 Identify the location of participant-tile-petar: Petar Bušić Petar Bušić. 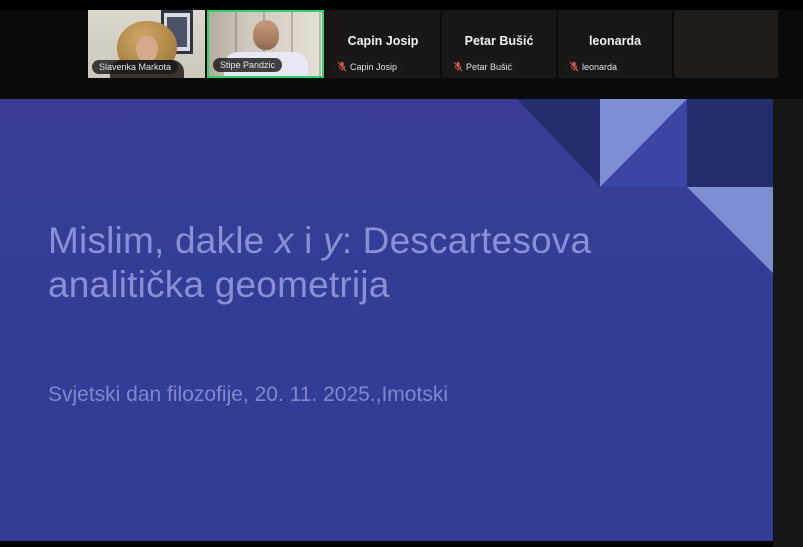
(499, 44).